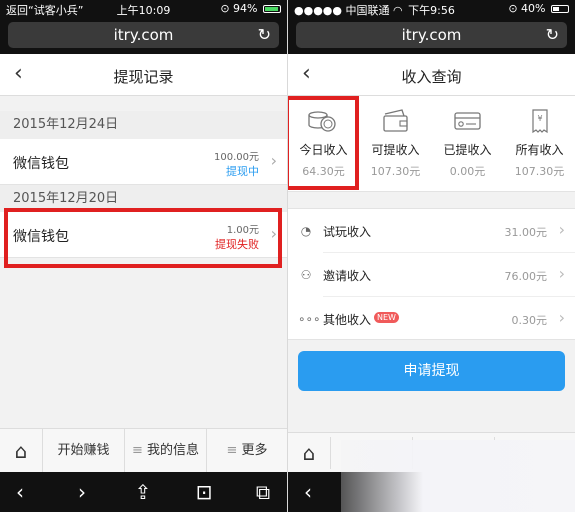 The height and width of the screenshot is (512, 575). I want to click on tab-my-info: ≡ 我的信息, so click(165, 451).